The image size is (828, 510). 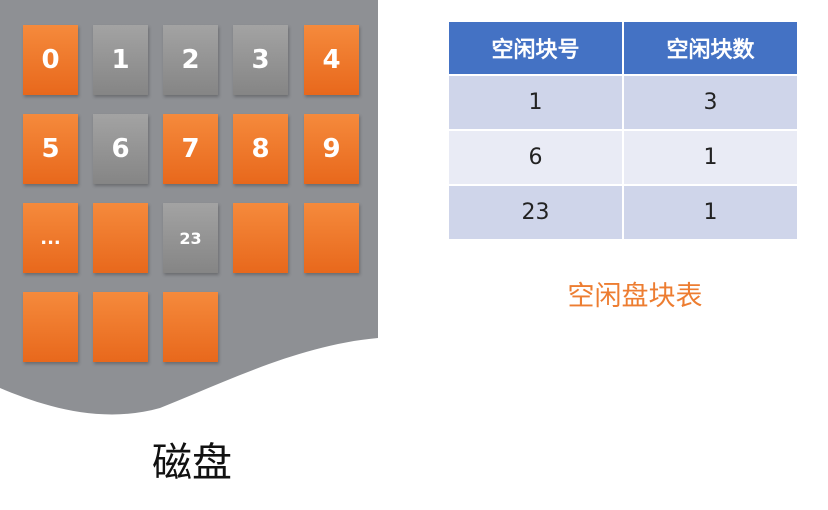 What do you see at coordinates (331, 149) in the screenshot?
I see `disk-block: 9` at bounding box center [331, 149].